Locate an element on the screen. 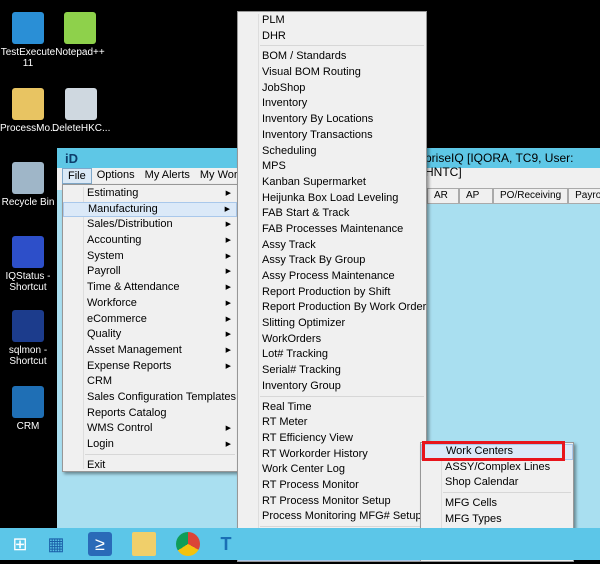  desktop-icon-notepadpp: Notepad++ is located at coordinates (80, 35).